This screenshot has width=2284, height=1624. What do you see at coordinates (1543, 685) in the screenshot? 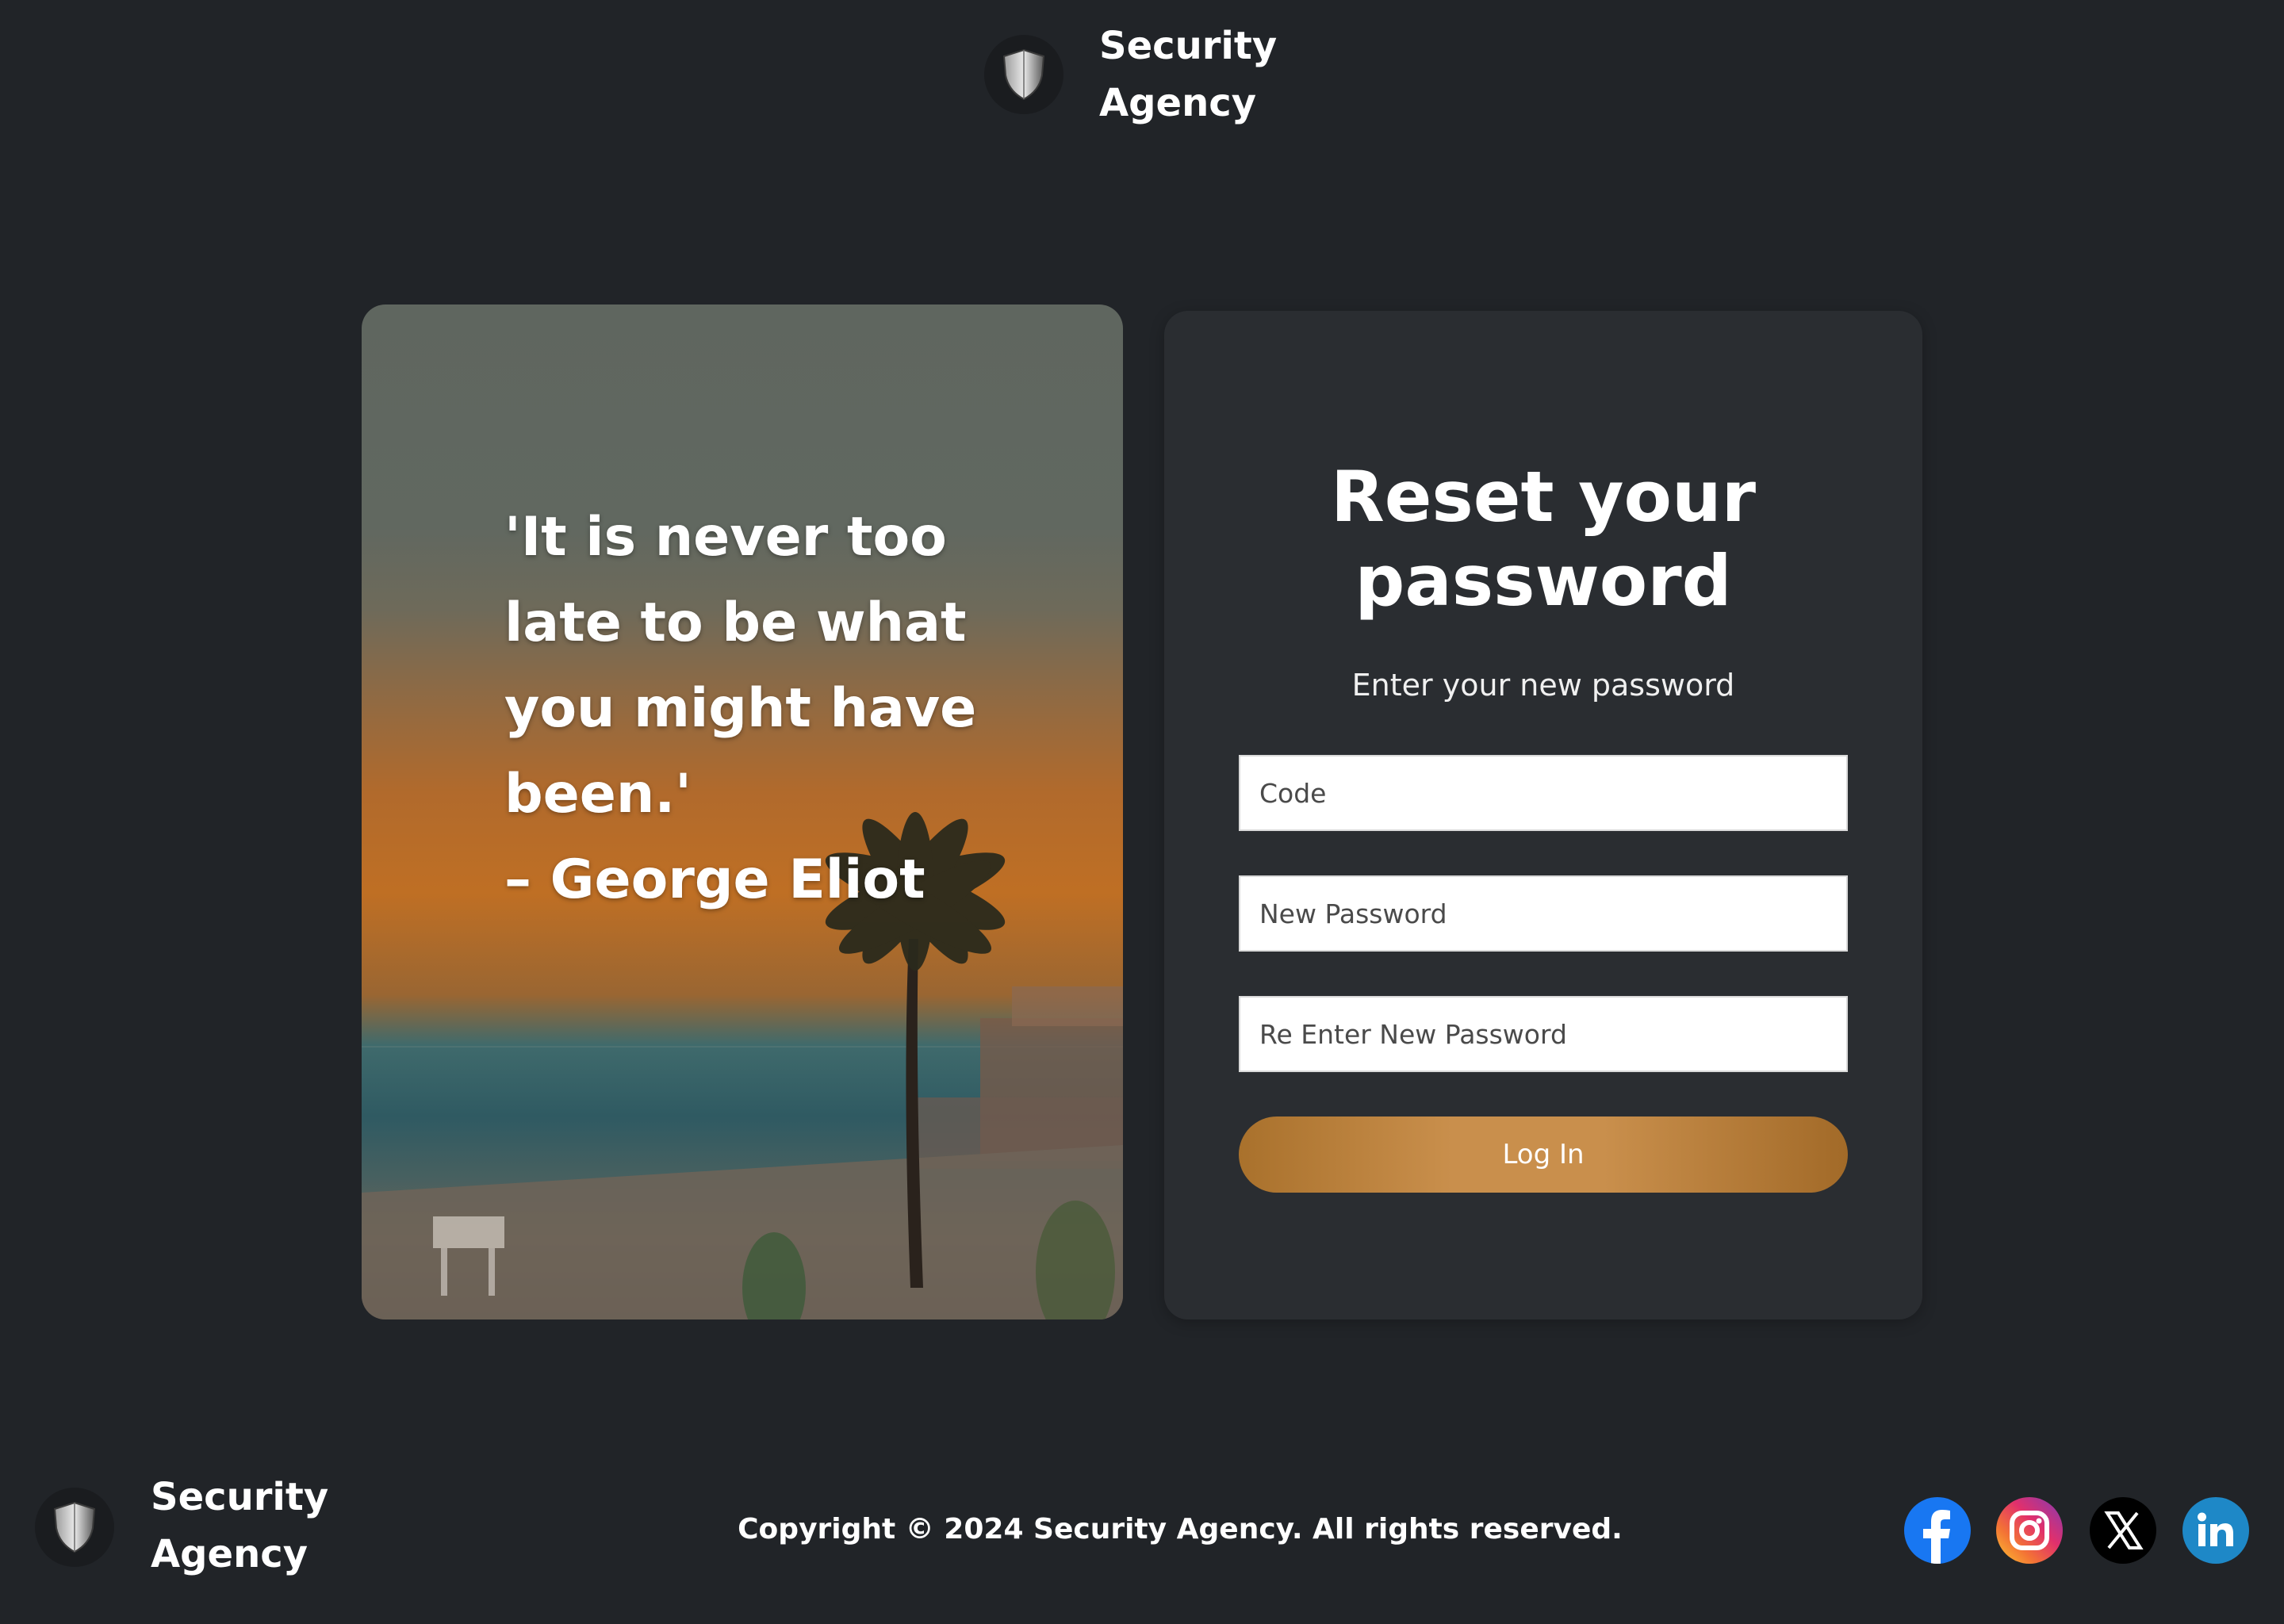
I see `form-subtitle: Enter your new password` at bounding box center [1543, 685].